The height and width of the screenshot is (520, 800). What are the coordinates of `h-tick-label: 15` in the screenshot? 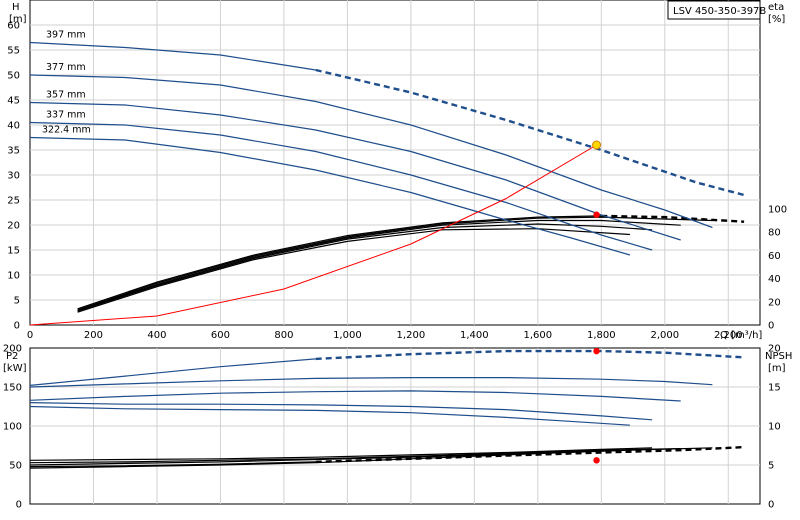 It's located at (13, 251).